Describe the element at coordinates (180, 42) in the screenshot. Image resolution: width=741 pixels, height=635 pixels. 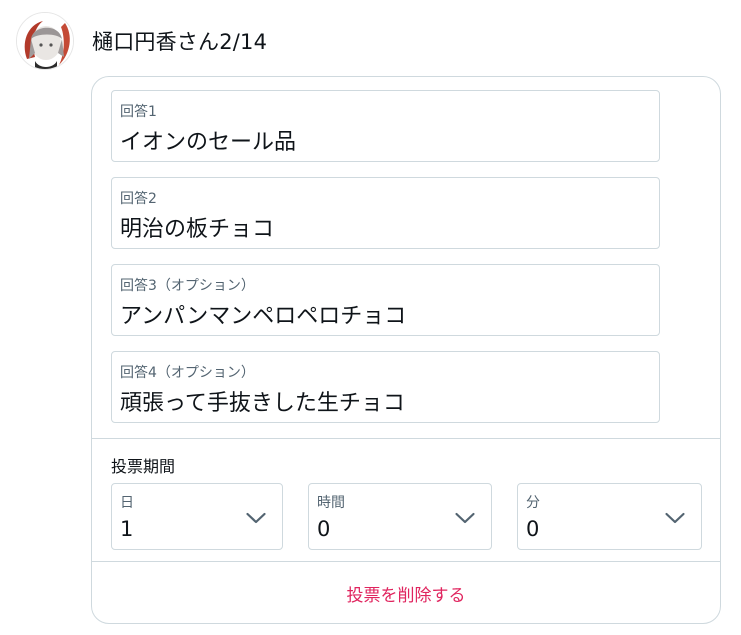
I see `author-name: 樋口円香さん2/14` at that location.